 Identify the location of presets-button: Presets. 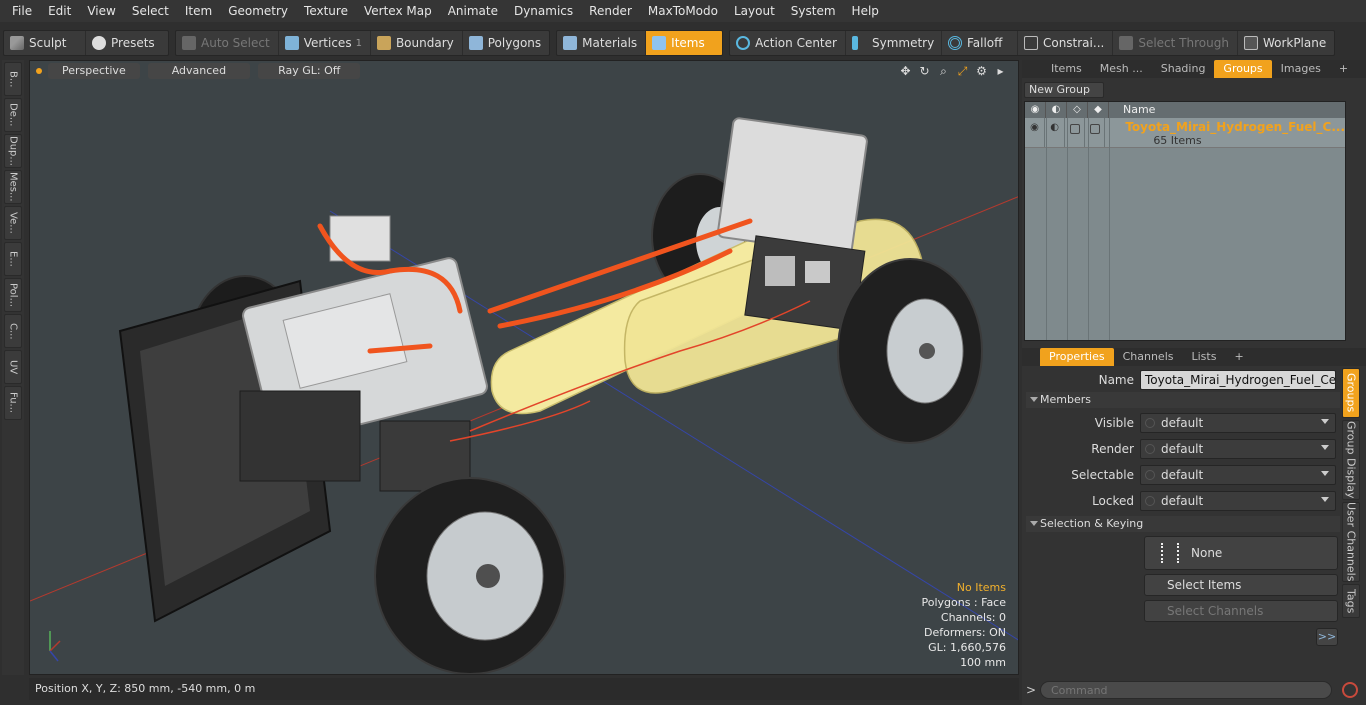
(127, 43).